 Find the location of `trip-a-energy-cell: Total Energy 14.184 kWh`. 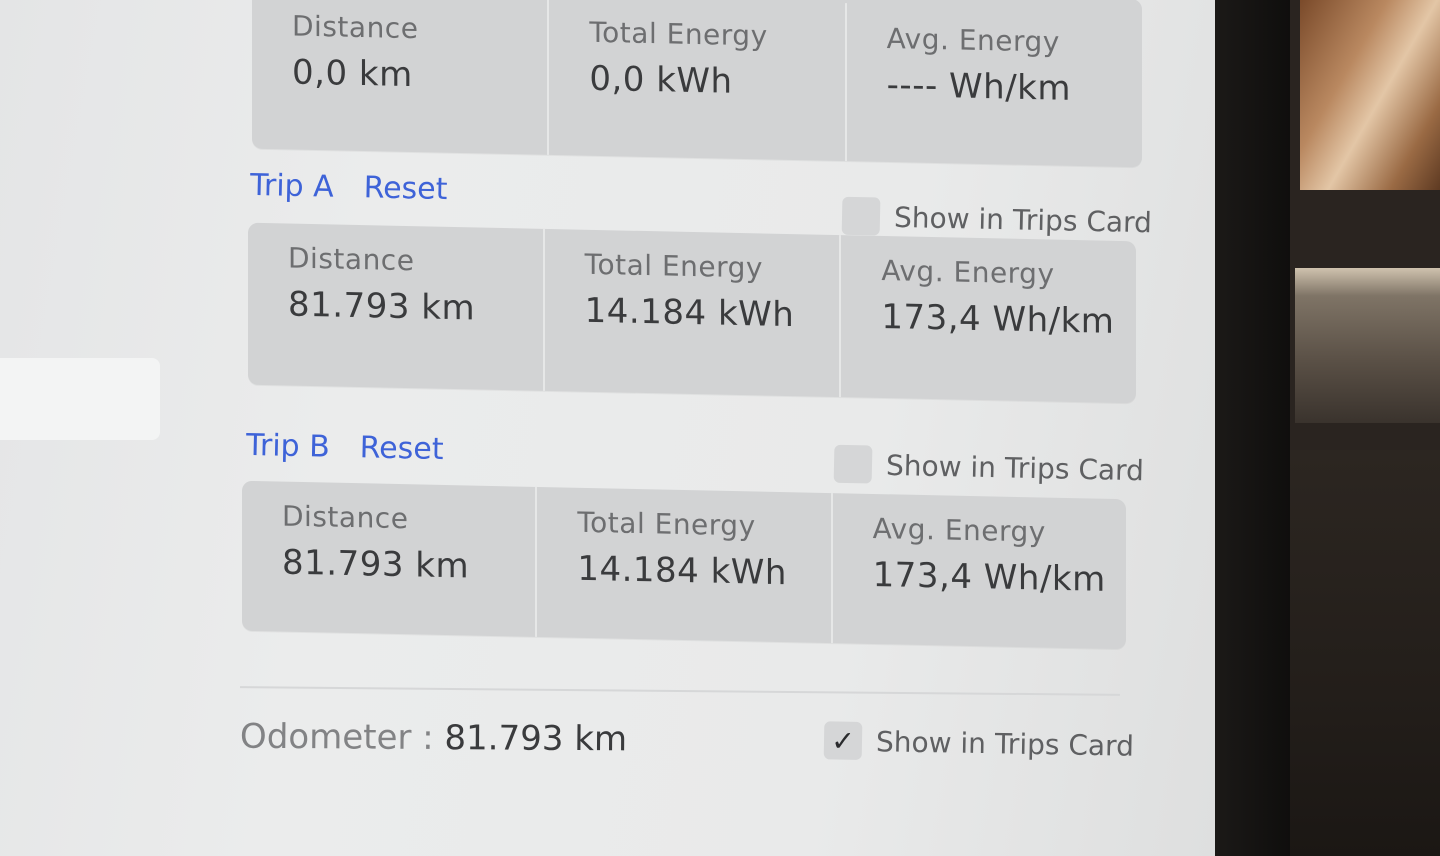

trip-a-energy-cell: Total Energy 14.184 kWh is located at coordinates (693, 313).